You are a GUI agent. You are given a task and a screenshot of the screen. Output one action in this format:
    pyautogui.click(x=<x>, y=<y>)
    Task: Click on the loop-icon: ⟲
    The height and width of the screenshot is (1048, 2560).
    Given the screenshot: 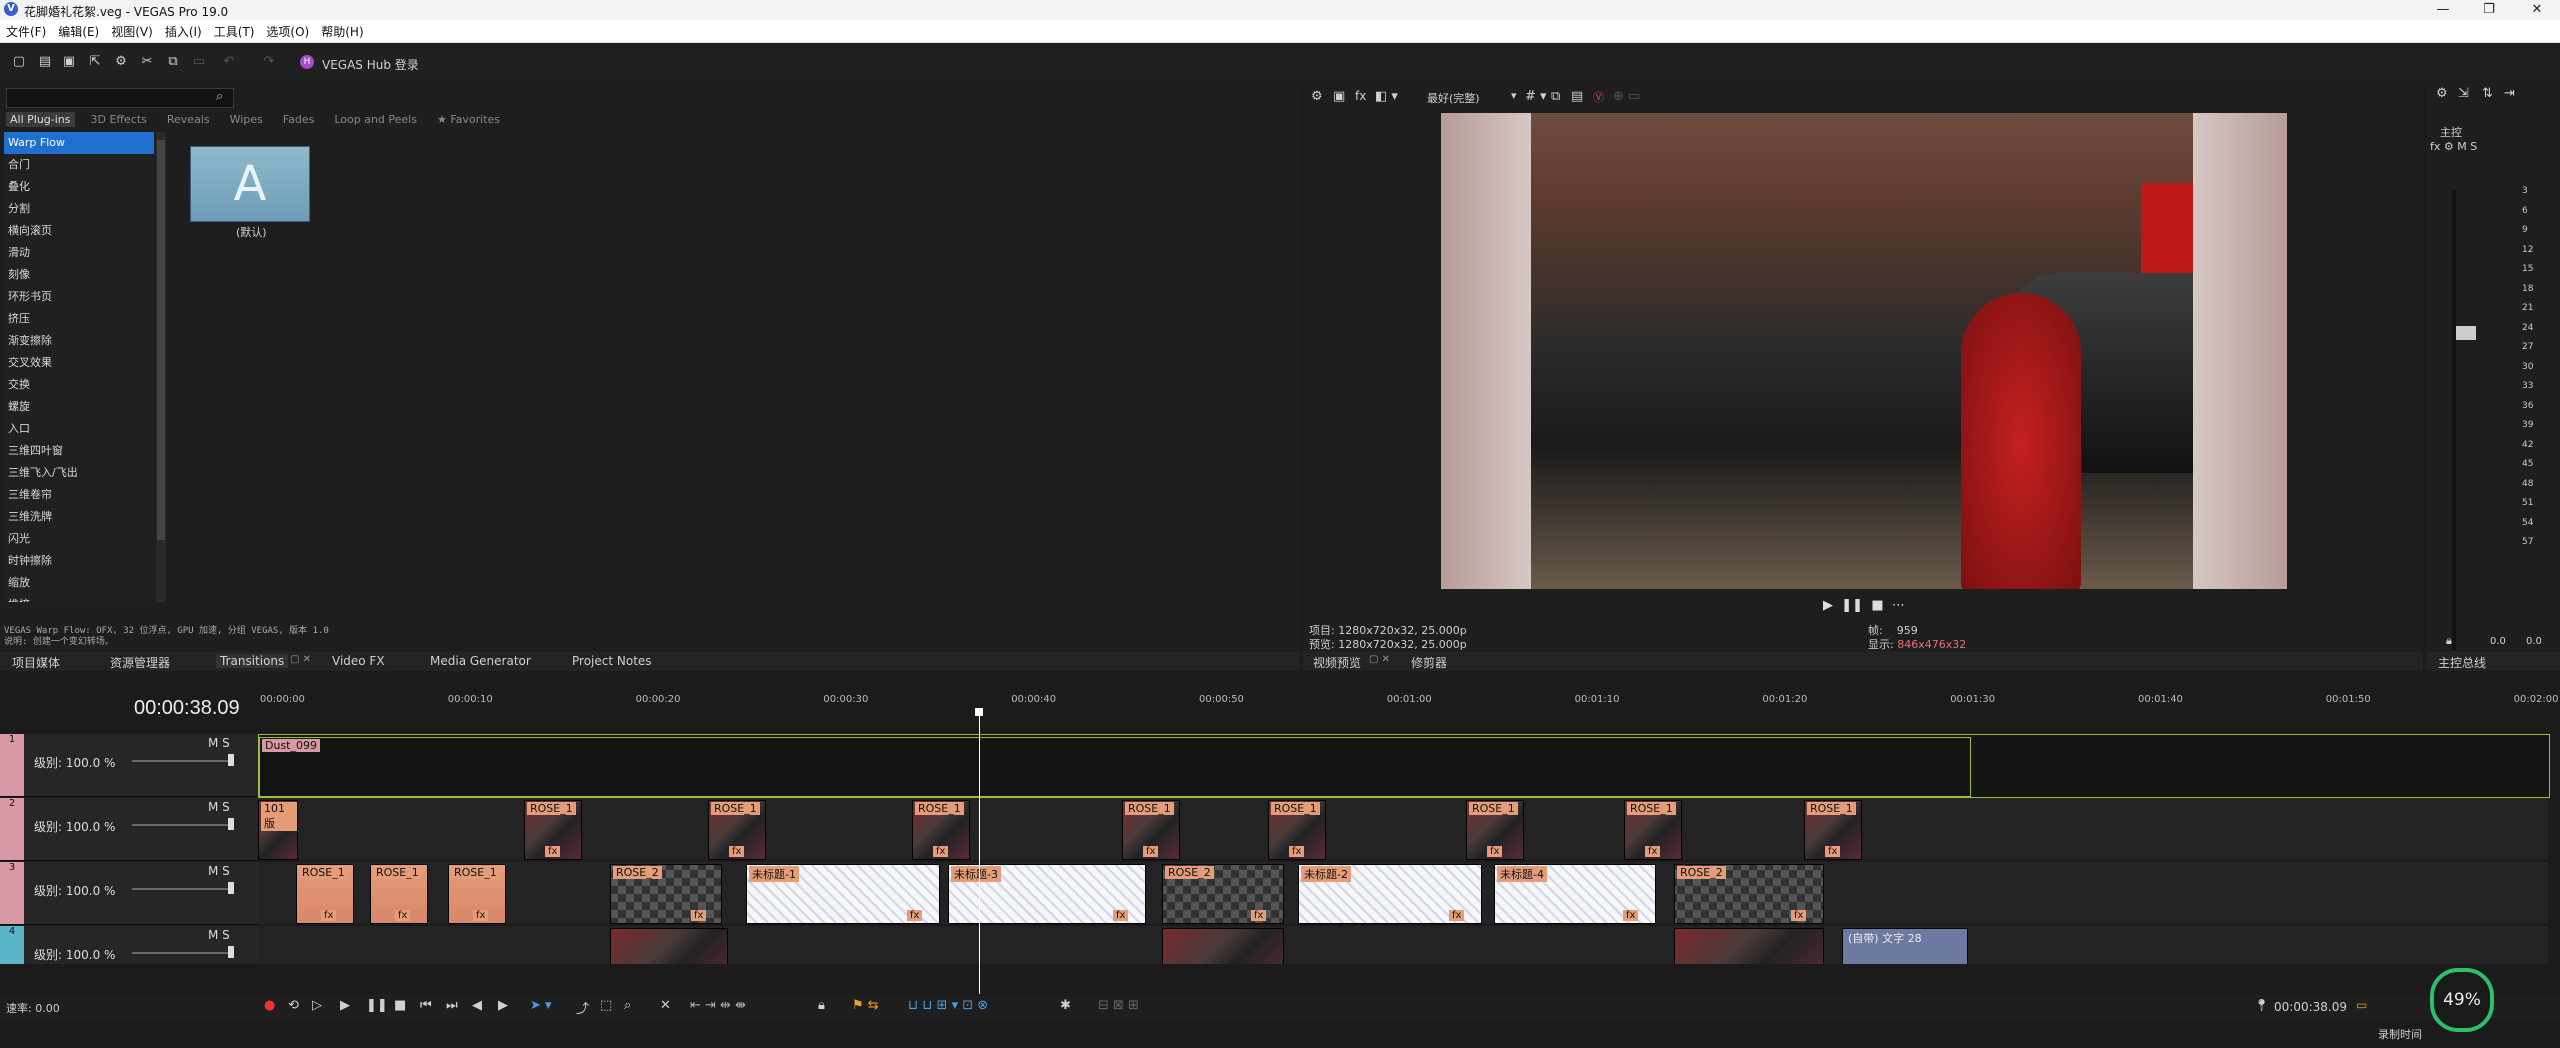 What is the action you would take?
    pyautogui.click(x=293, y=1005)
    